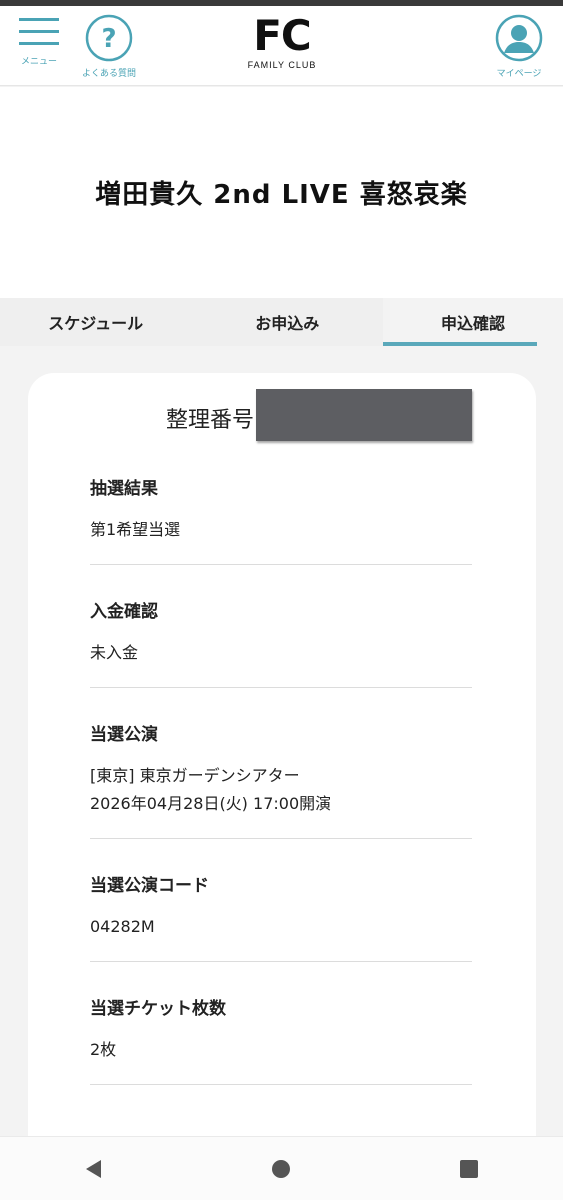 This screenshot has width=563, height=1200. Describe the element at coordinates (149, 886) in the screenshot. I see `performance-code-label: 当選公演コード` at that location.